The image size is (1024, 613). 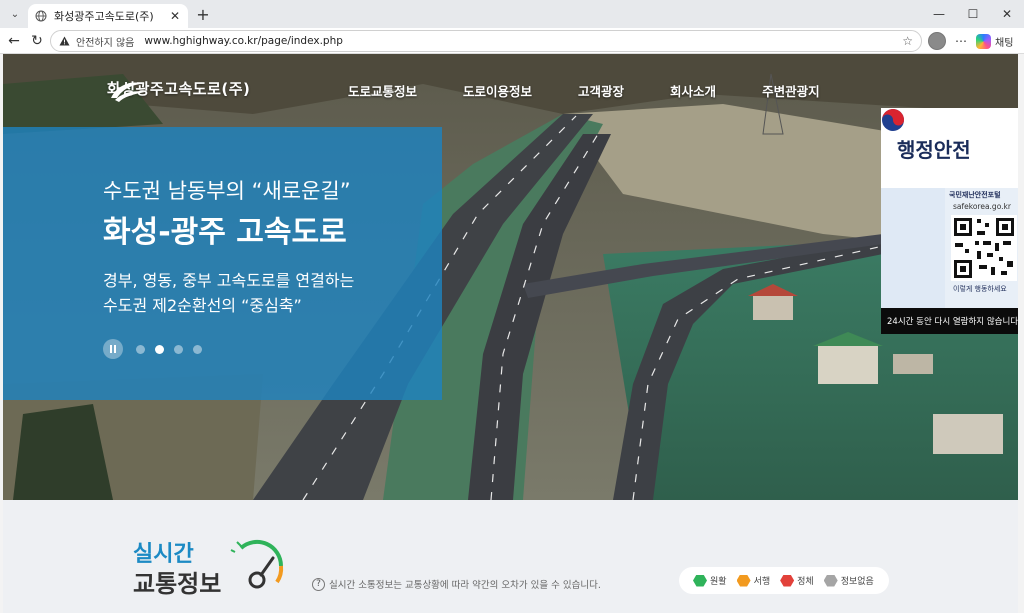 I want to click on no-info-hex-icon, so click(x=830, y=580).